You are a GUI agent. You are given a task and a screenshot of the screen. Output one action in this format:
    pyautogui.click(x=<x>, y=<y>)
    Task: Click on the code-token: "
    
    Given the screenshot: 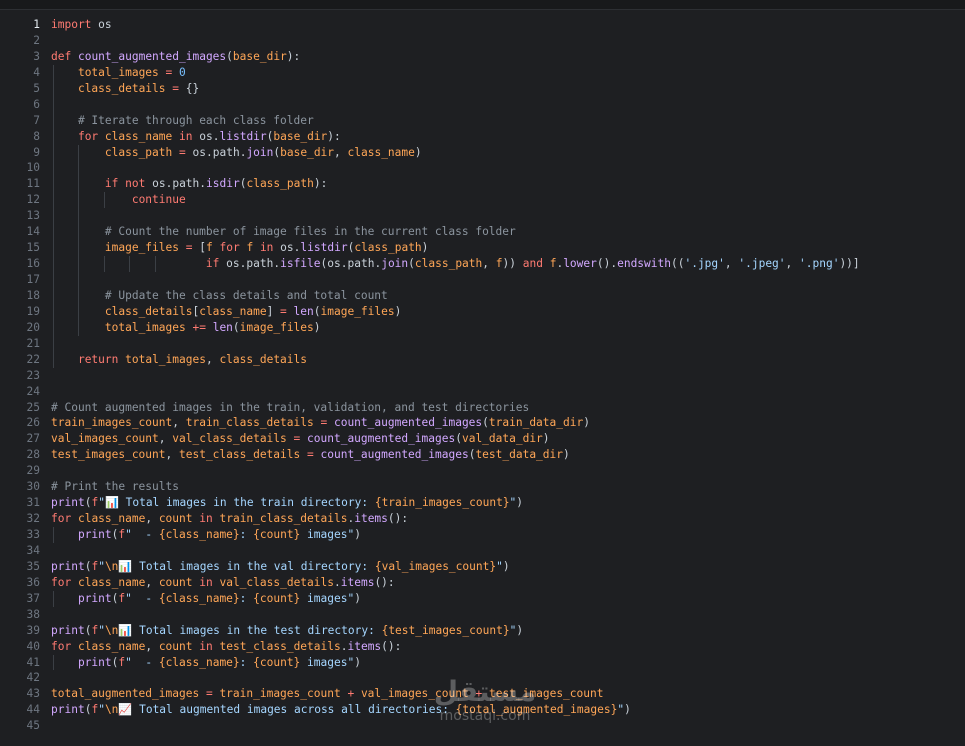 What is the action you would take?
    pyautogui.click(x=101, y=710)
    